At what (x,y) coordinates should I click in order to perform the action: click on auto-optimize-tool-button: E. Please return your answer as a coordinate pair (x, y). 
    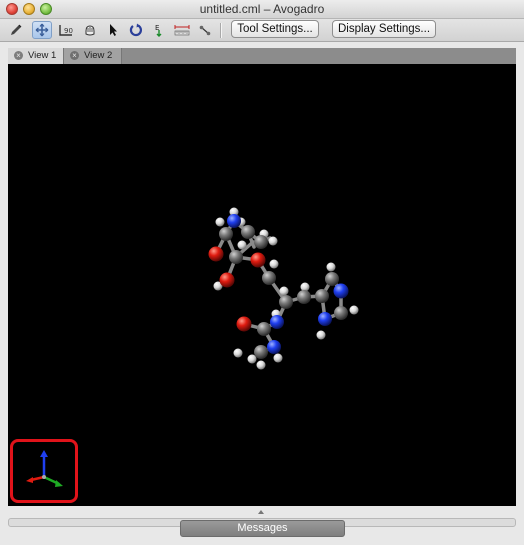
    Looking at the image, I should click on (159, 30).